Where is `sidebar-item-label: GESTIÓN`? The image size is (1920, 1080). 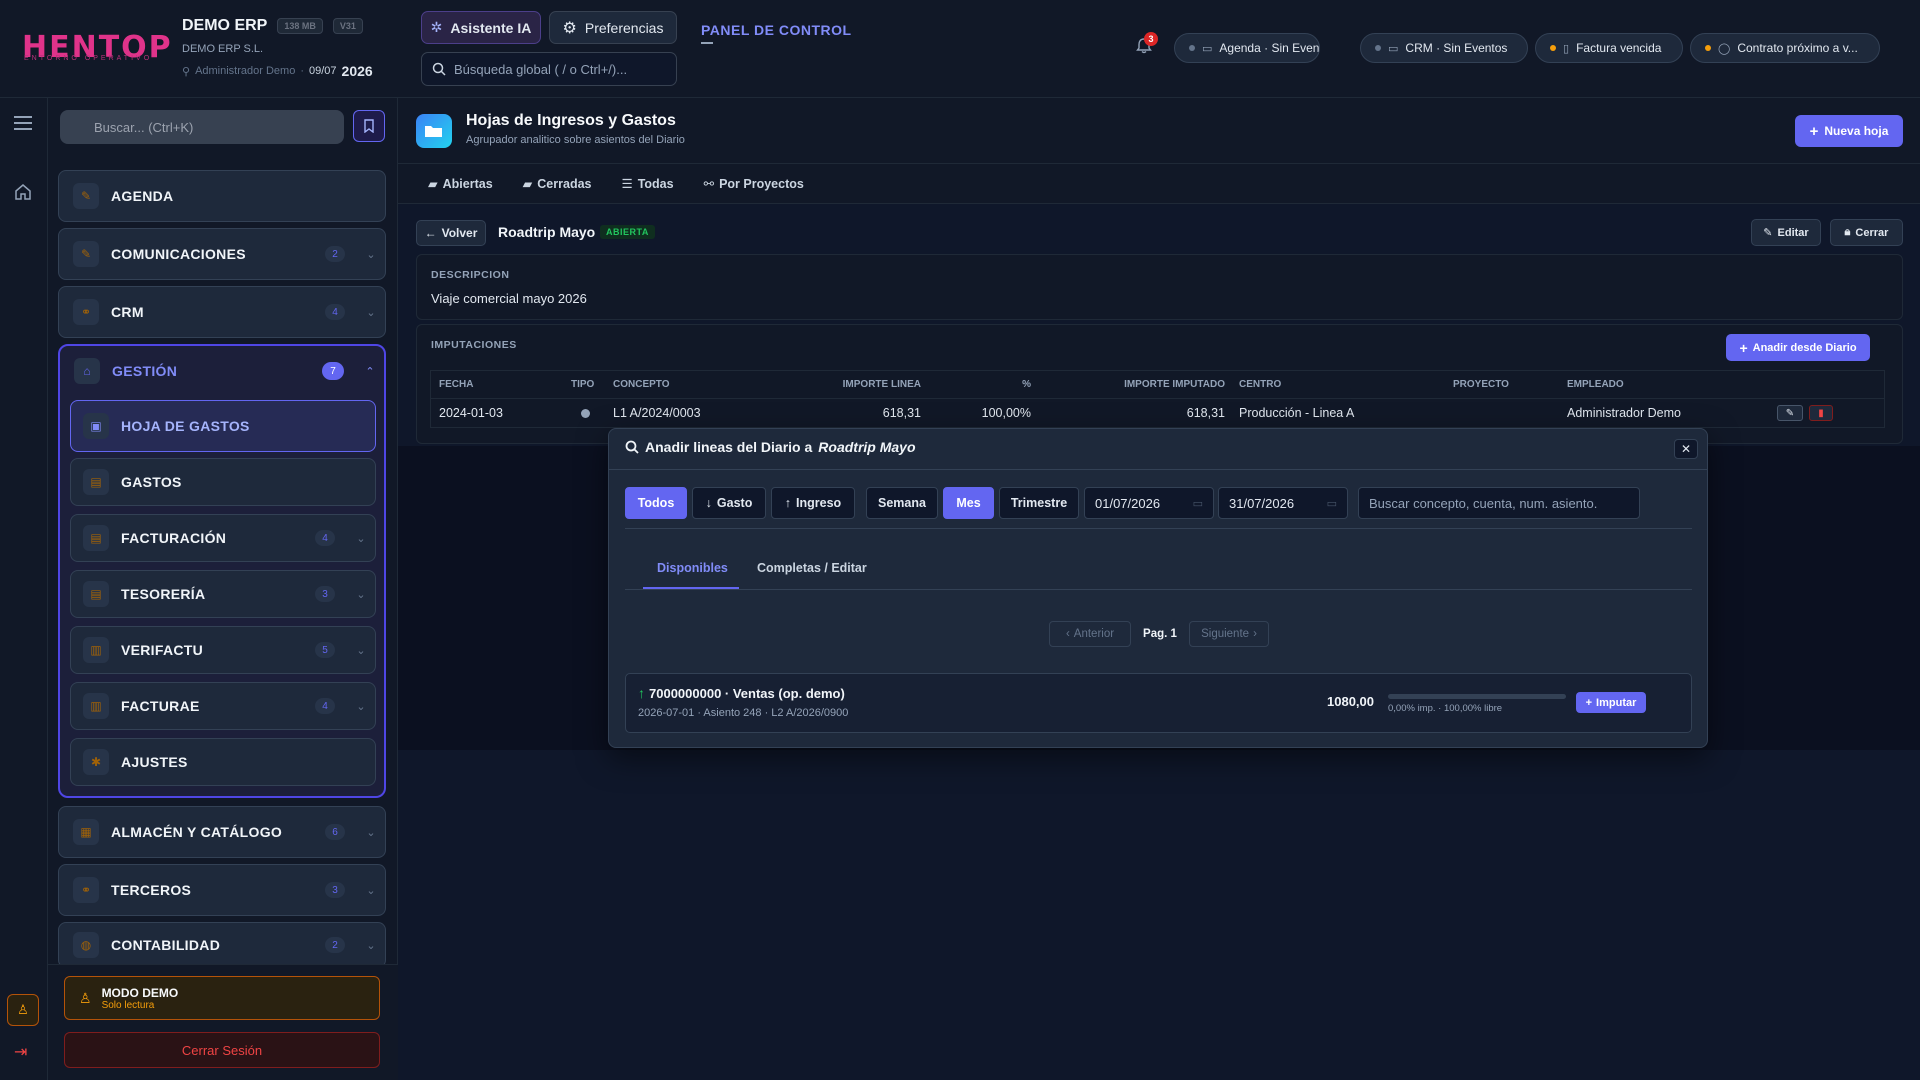
sidebar-item-label: GESTIÓN is located at coordinates (145, 371).